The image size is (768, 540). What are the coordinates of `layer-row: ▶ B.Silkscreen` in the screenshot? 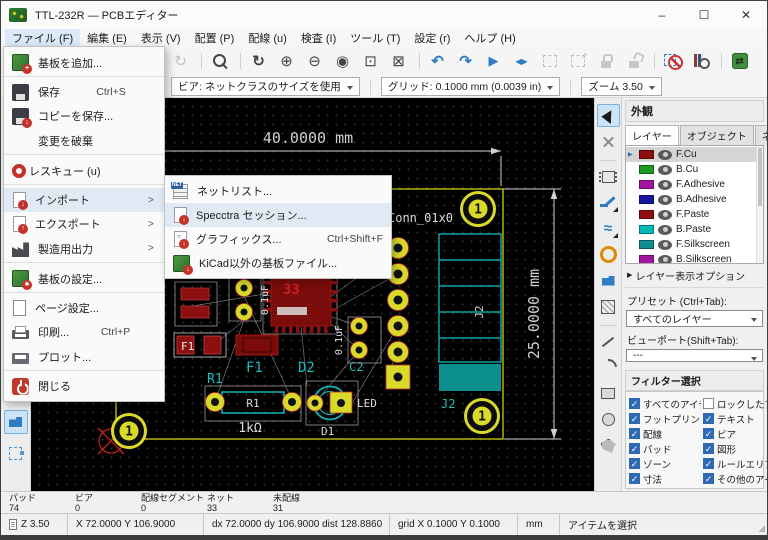 It's located at (694, 257).